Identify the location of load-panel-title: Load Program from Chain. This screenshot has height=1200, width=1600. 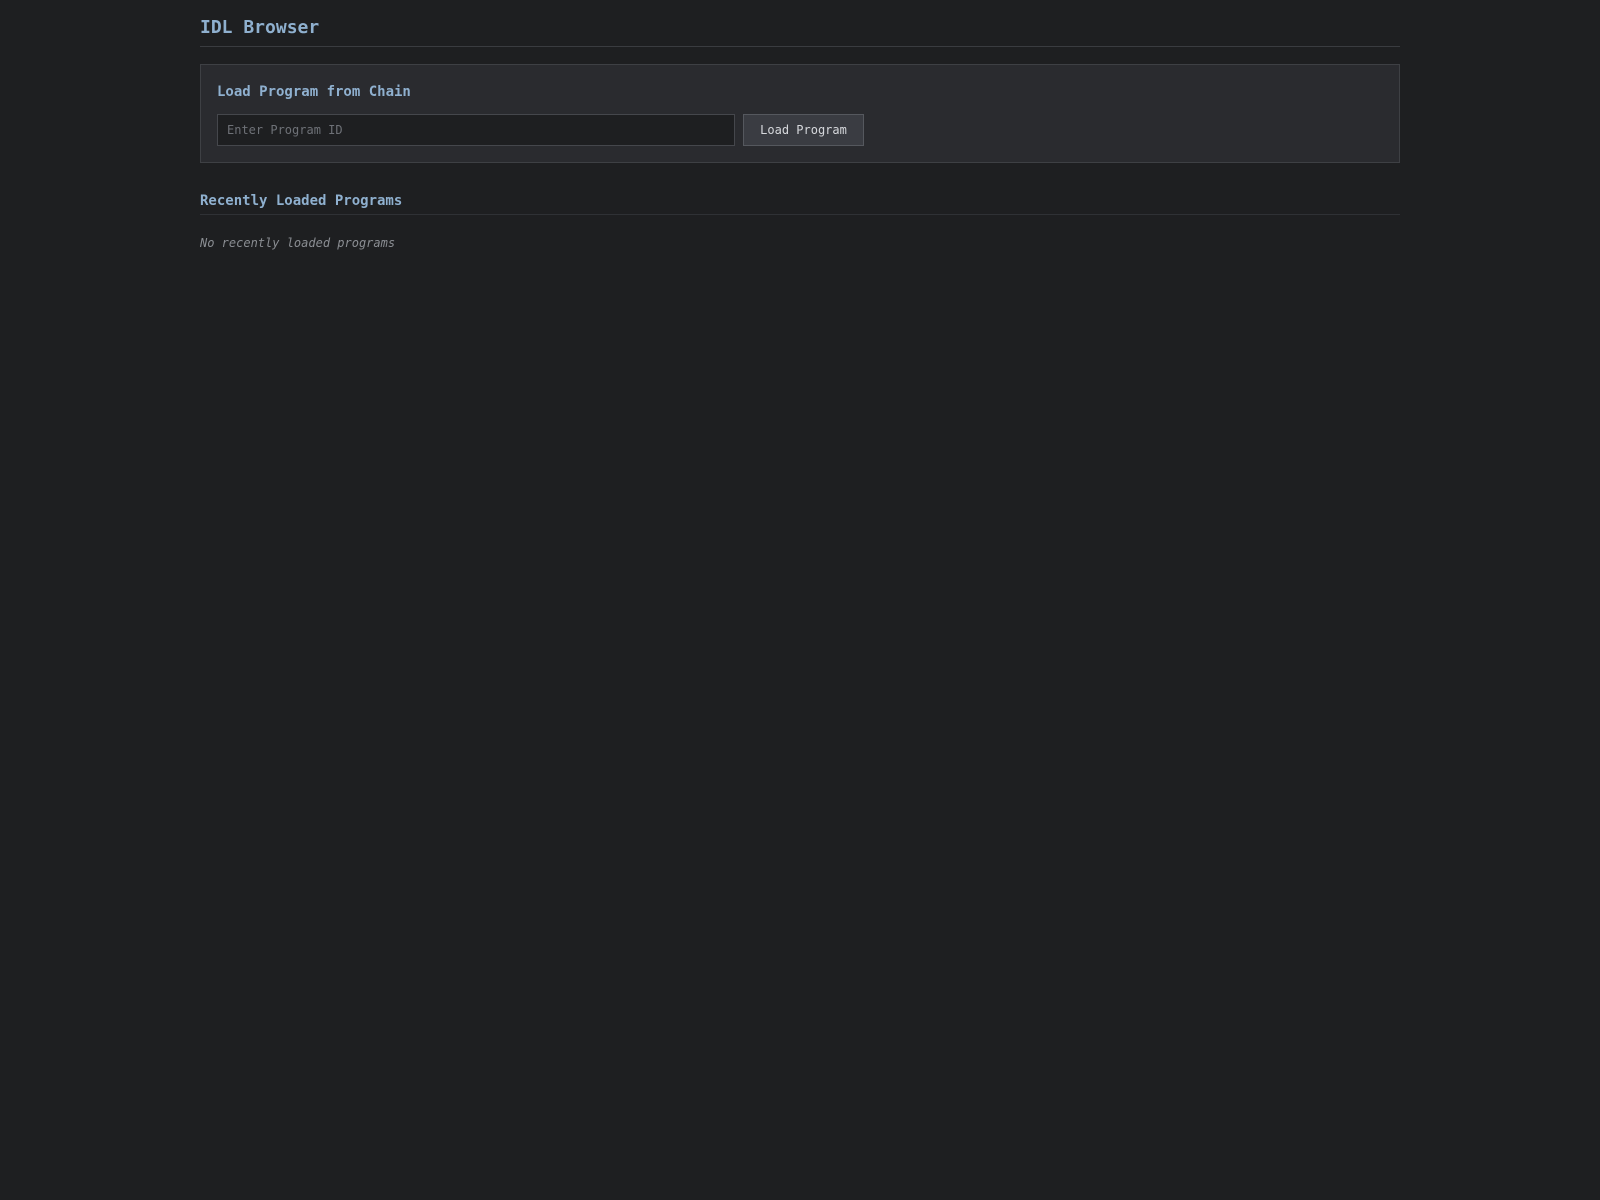
(314, 92).